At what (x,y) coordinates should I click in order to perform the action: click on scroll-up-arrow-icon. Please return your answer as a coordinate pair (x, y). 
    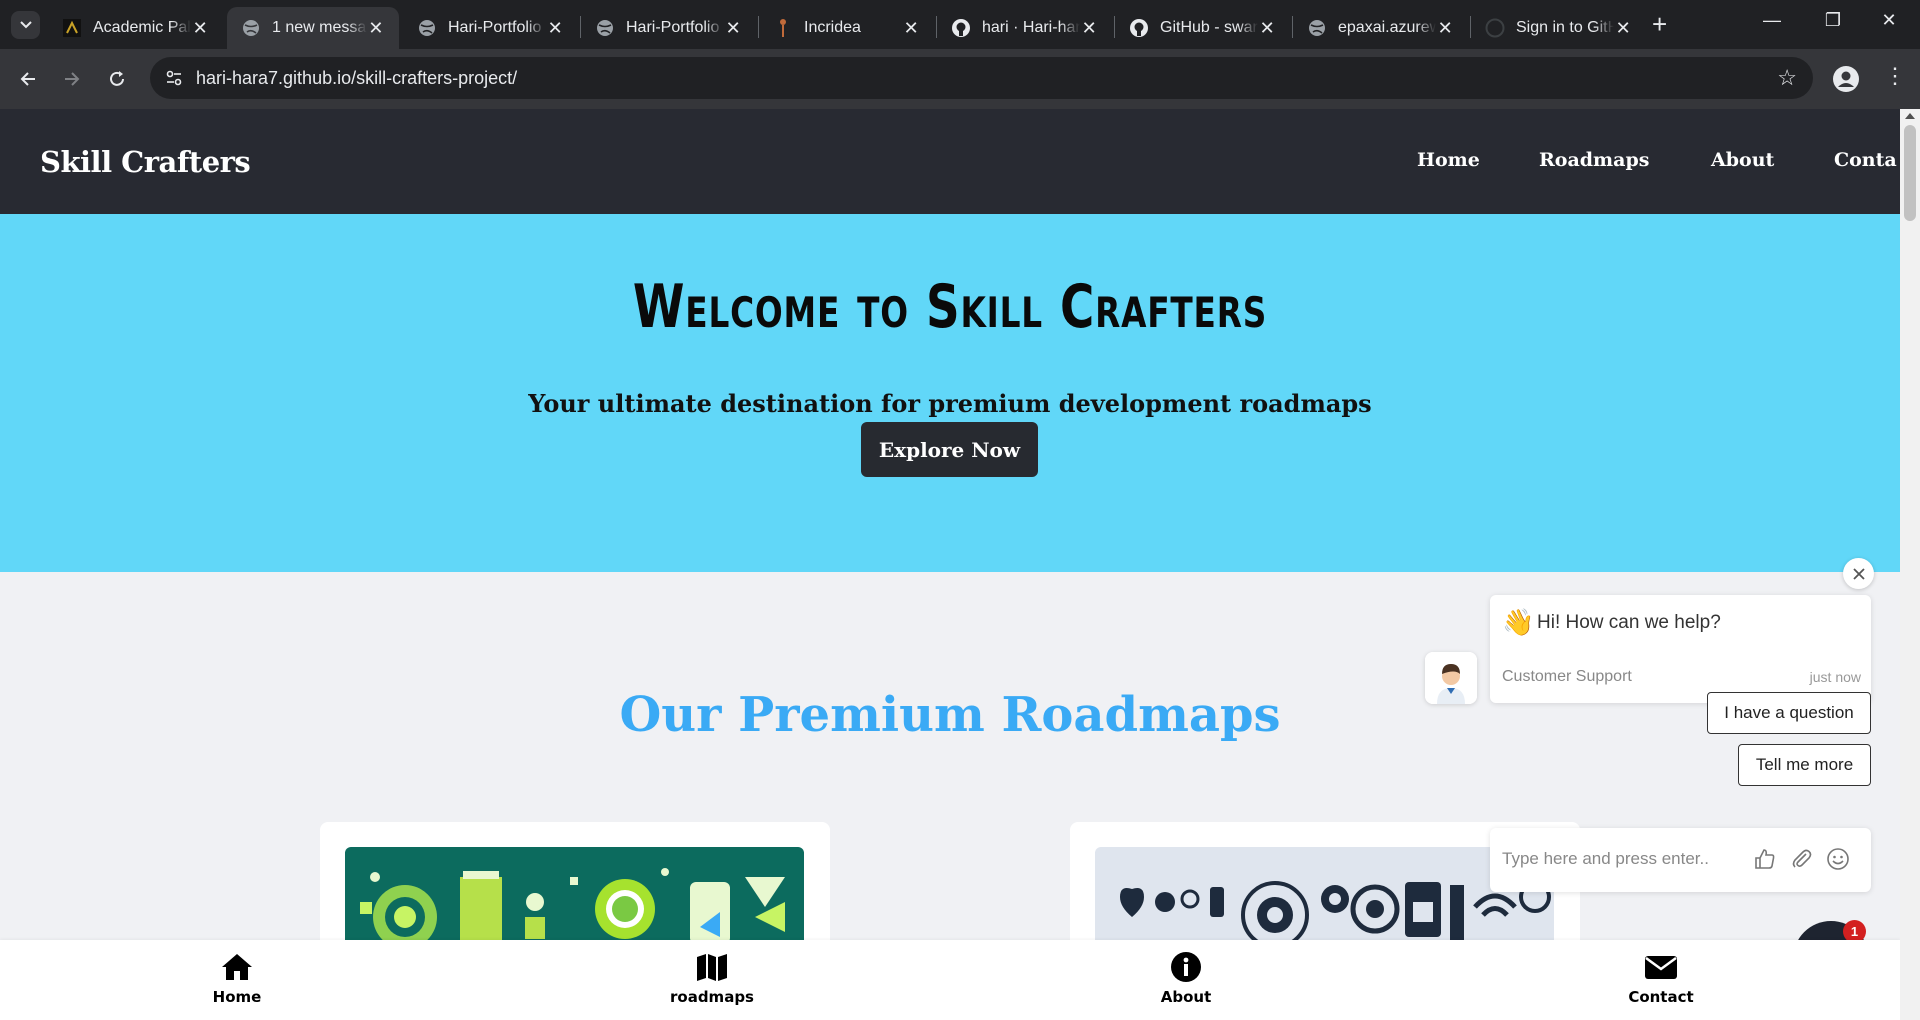
    Looking at the image, I should click on (1910, 116).